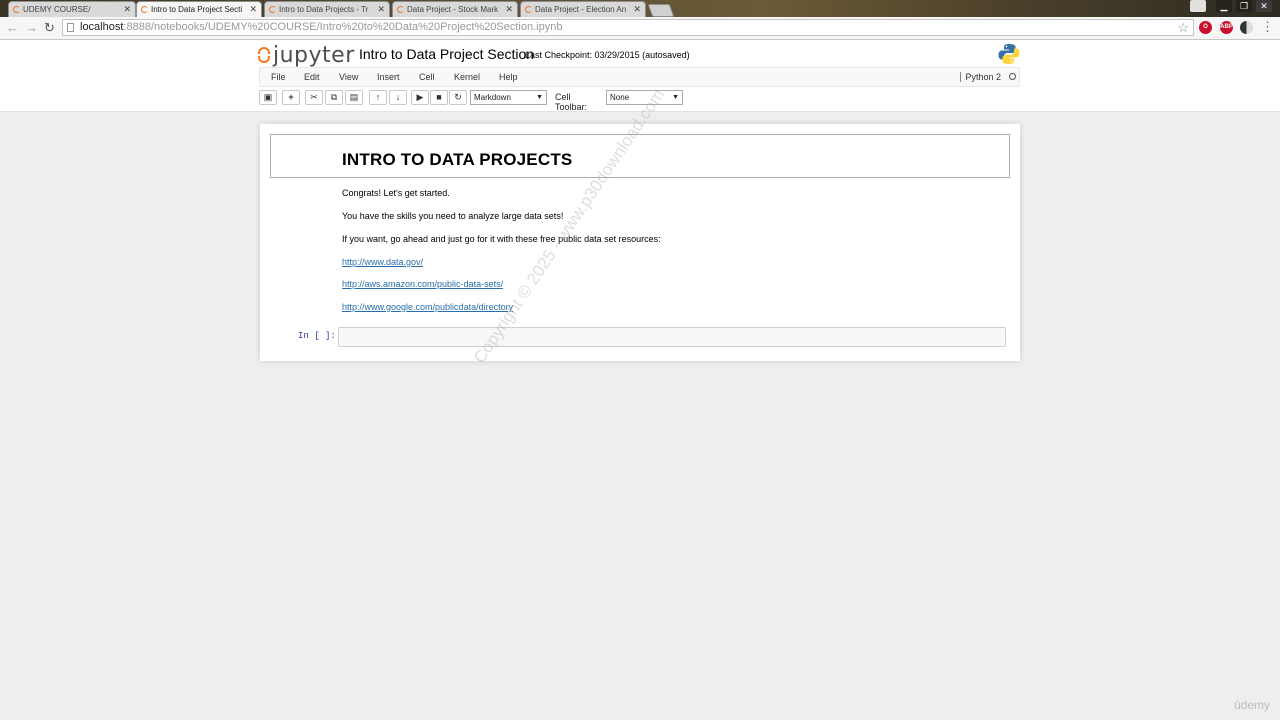 Image resolution: width=1280 pixels, height=720 pixels. Describe the element at coordinates (278, 77) in the screenshot. I see `menu-file: File` at that location.